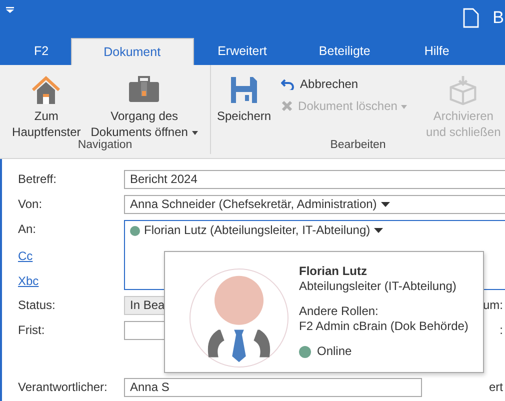 This screenshot has height=401, width=505. I want to click on contact-role: F2 Admin cBrain (Dok Behörde), so click(383, 326).